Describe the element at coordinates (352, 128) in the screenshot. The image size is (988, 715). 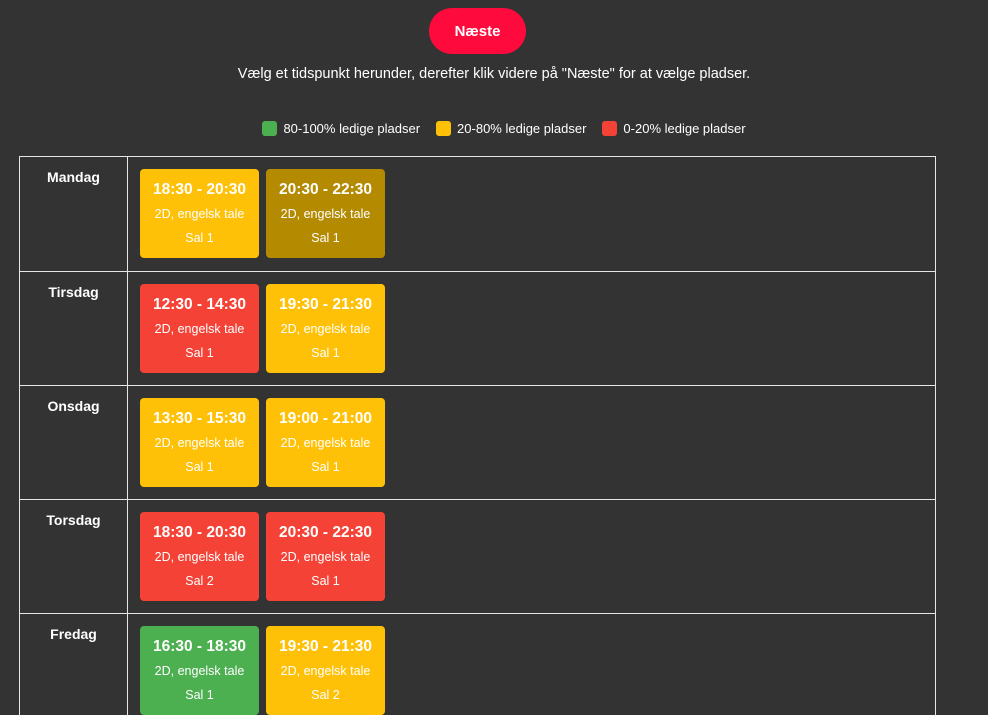
I see `legend-label: 80-100% ledige pladser` at that location.